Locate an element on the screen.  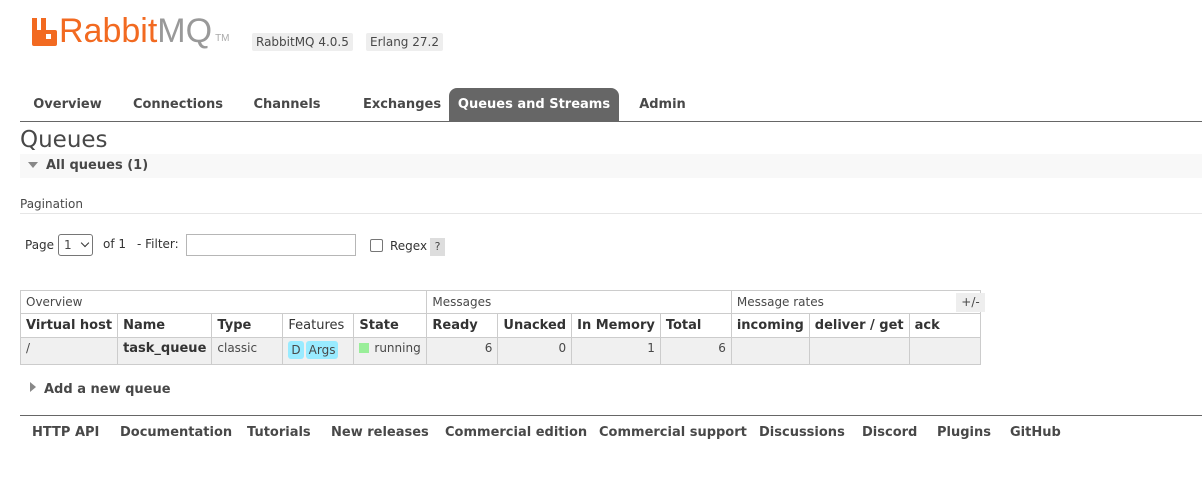
tab-admin: Admin is located at coordinates (662, 104).